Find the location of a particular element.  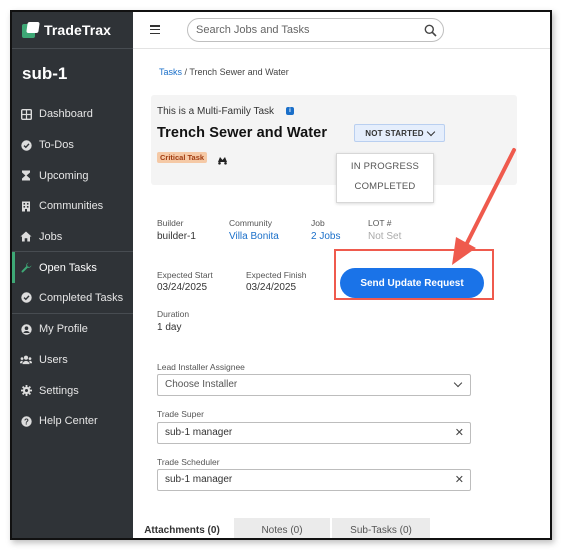

trade-super-select: sub-1 manager ✕ is located at coordinates (314, 433).